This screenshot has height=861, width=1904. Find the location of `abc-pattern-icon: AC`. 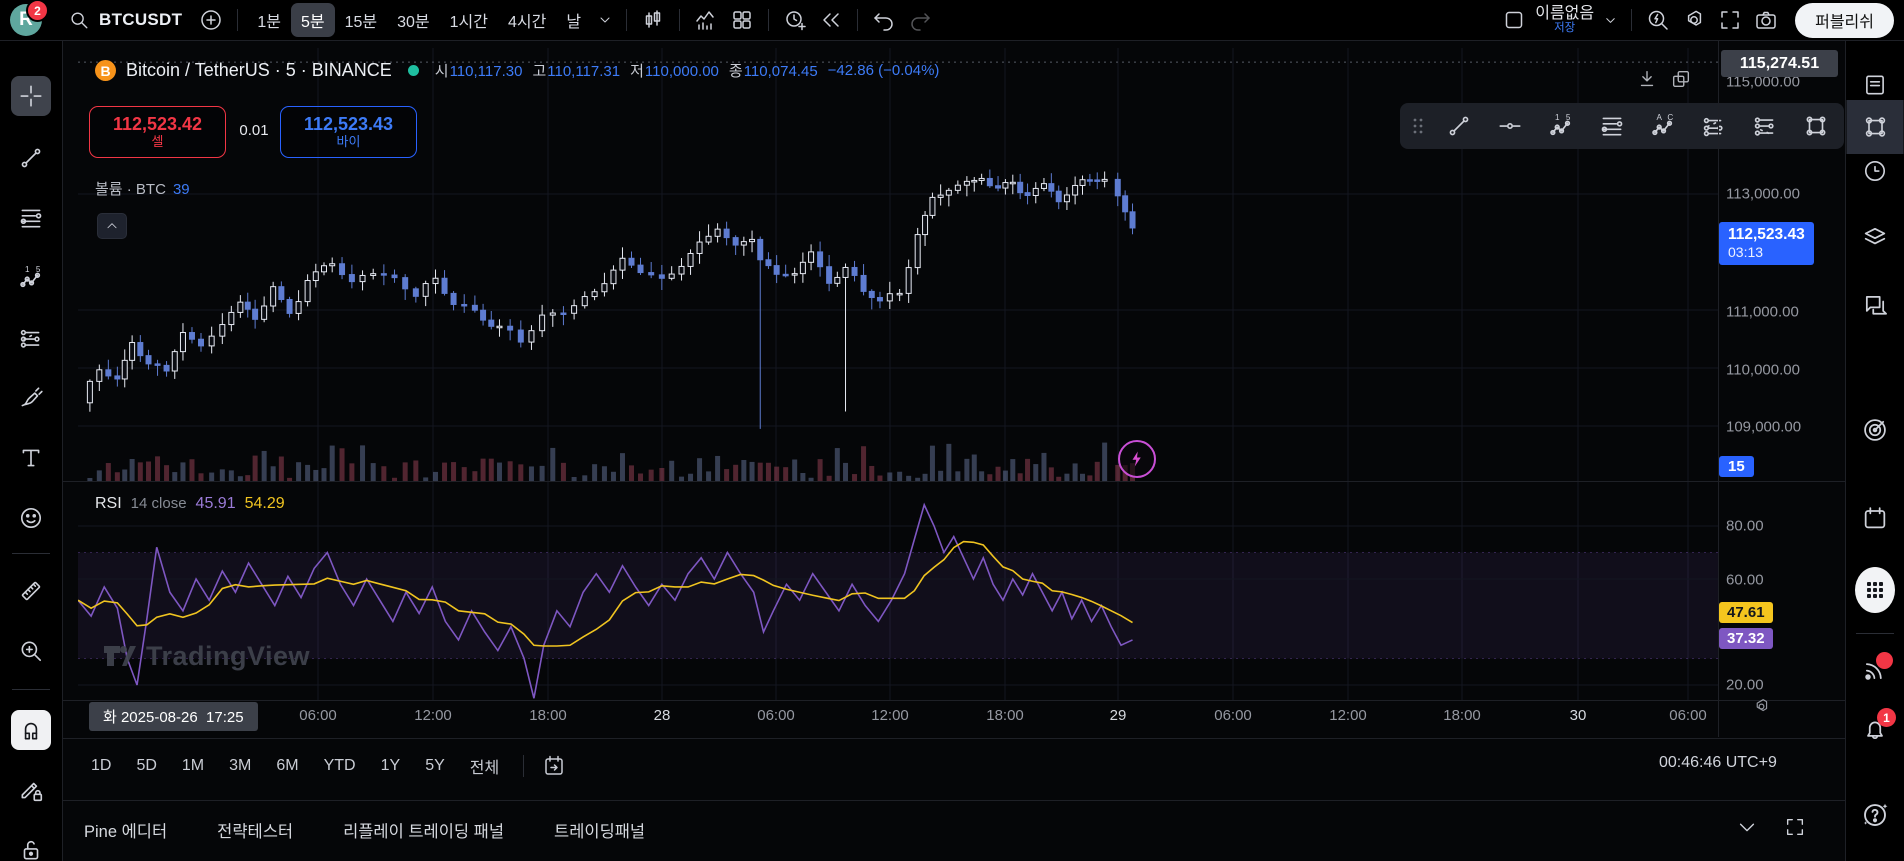

abc-pattern-icon: AC is located at coordinates (1663, 126).